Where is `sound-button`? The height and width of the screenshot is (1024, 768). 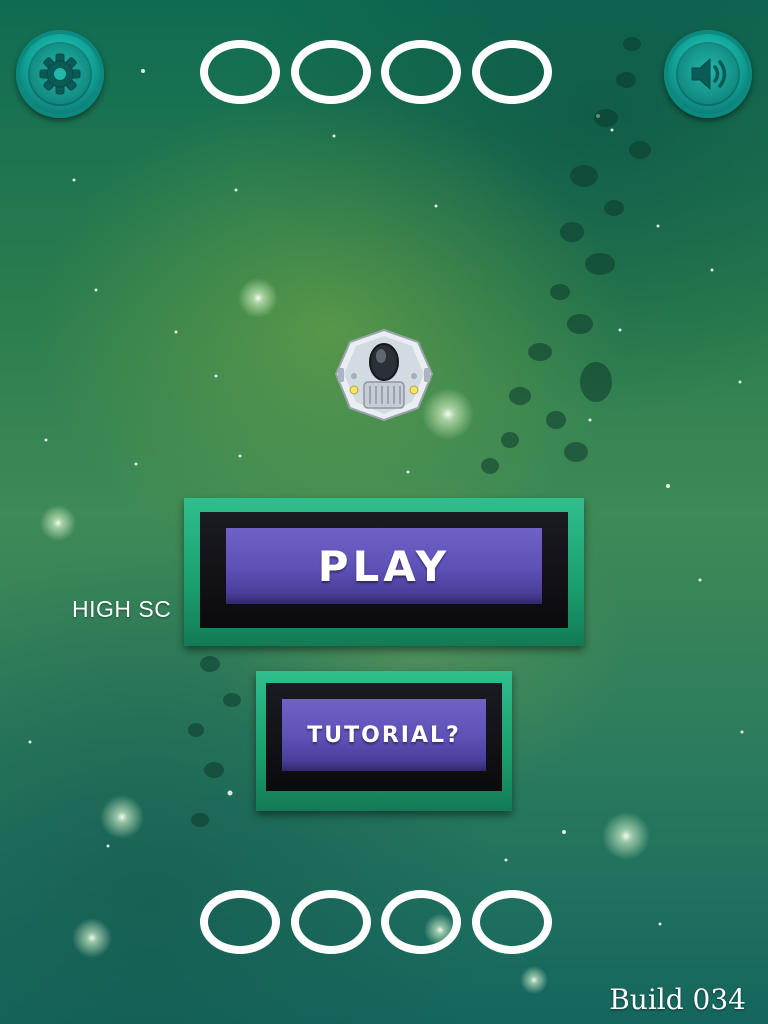
sound-button is located at coordinates (708, 74).